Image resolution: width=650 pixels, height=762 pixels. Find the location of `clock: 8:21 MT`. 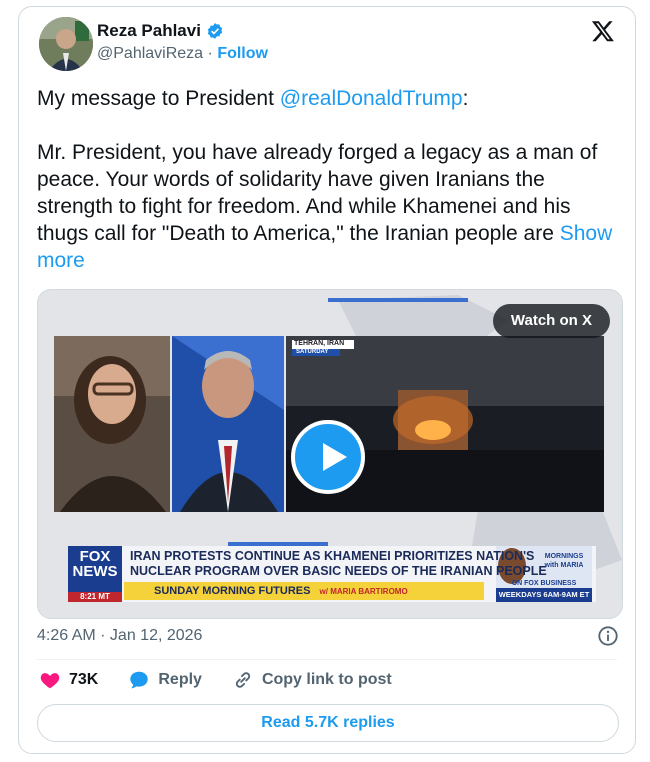

clock: 8:21 MT is located at coordinates (95, 596).